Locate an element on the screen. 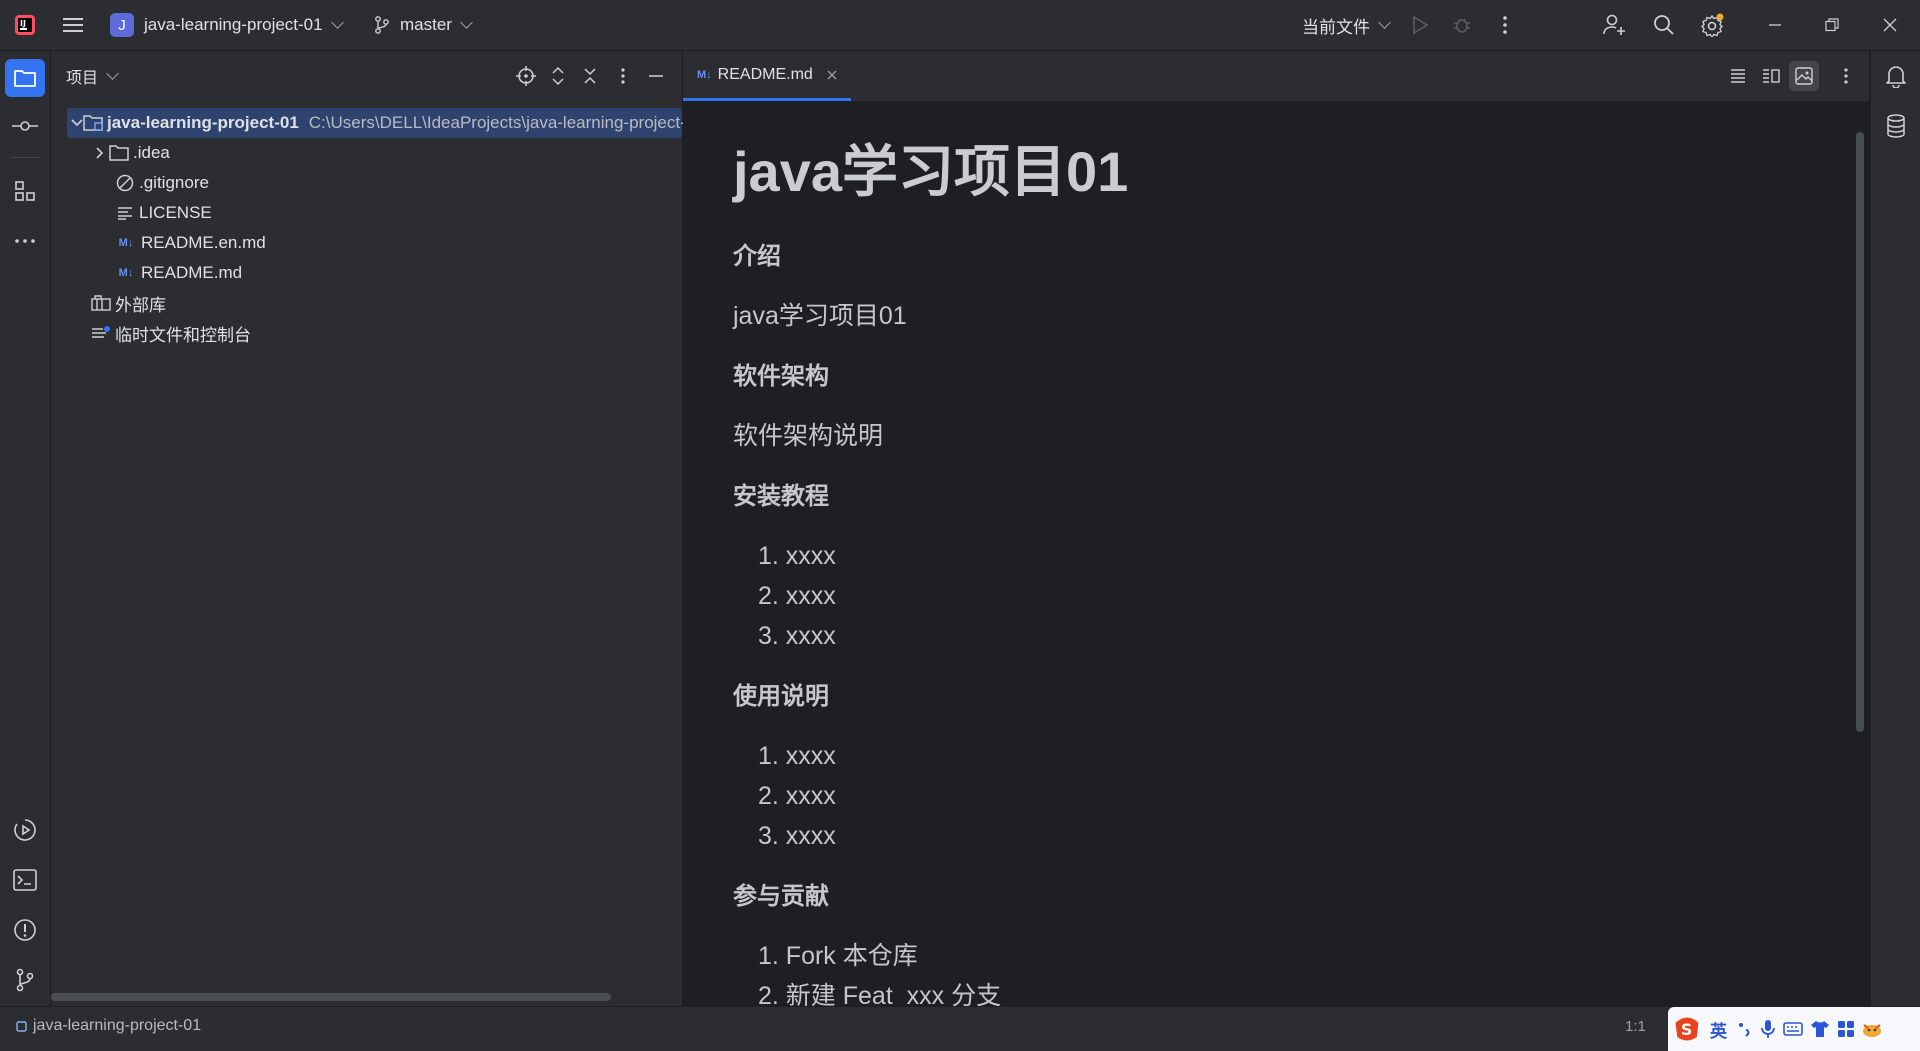 The image size is (1920, 1051). add-user-icon is located at coordinates (1614, 24).